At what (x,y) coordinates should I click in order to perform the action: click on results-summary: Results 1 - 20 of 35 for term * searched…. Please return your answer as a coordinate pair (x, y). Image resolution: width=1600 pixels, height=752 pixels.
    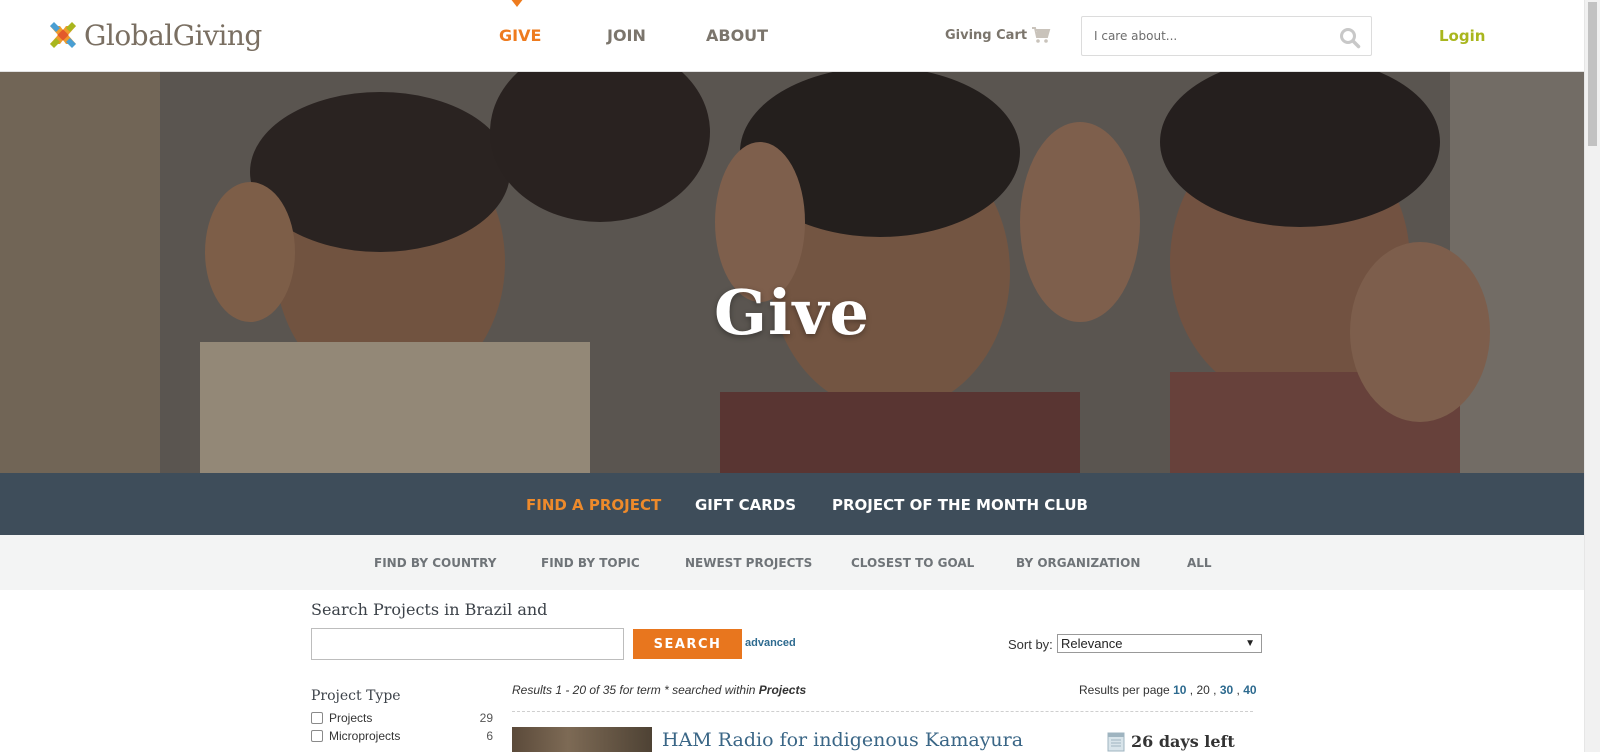
    Looking at the image, I should click on (659, 690).